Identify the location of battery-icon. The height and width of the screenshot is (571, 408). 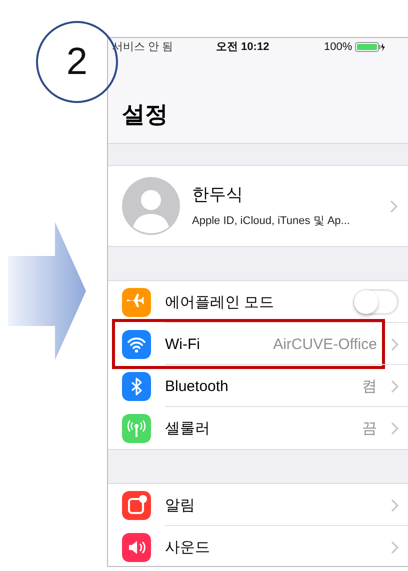
(370, 47).